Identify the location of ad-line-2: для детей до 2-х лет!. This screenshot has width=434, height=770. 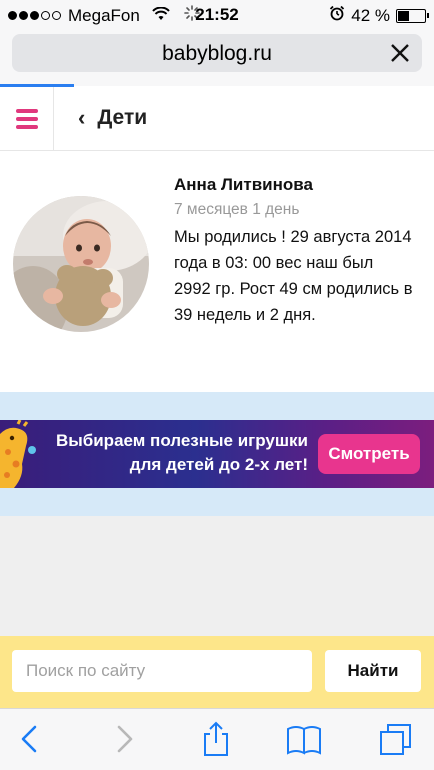
(218, 464).